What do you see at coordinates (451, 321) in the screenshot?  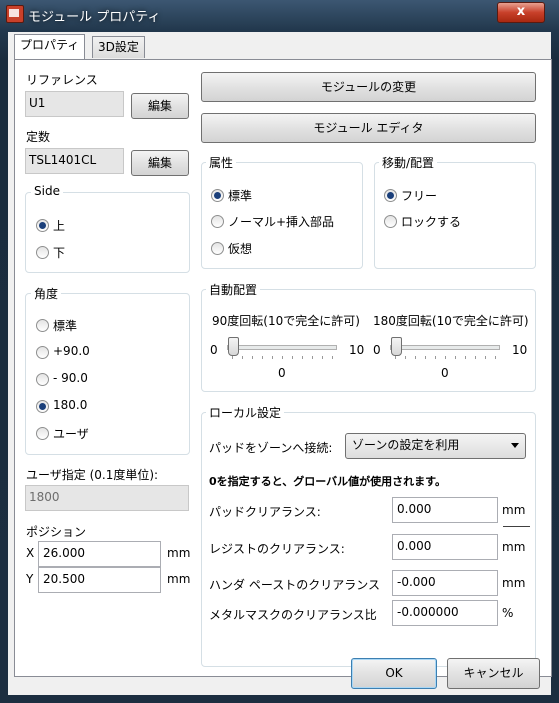 I see `slider180-label: 180度回転(10で完全に許可)` at bounding box center [451, 321].